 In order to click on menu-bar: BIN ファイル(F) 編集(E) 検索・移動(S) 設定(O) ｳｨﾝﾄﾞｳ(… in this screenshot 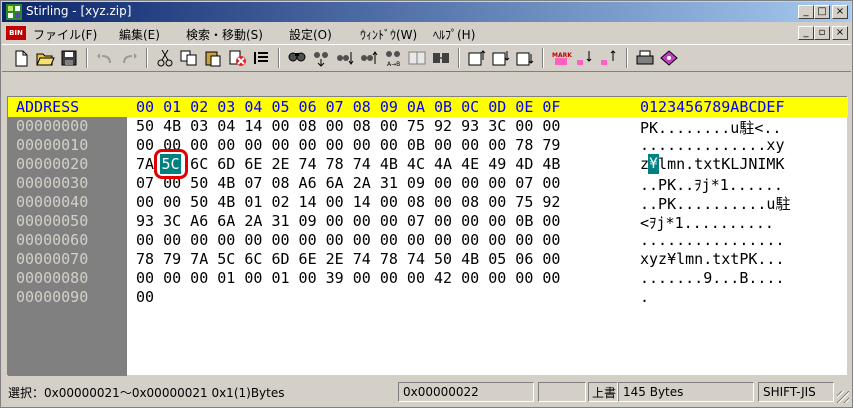, I will do `click(426, 33)`.